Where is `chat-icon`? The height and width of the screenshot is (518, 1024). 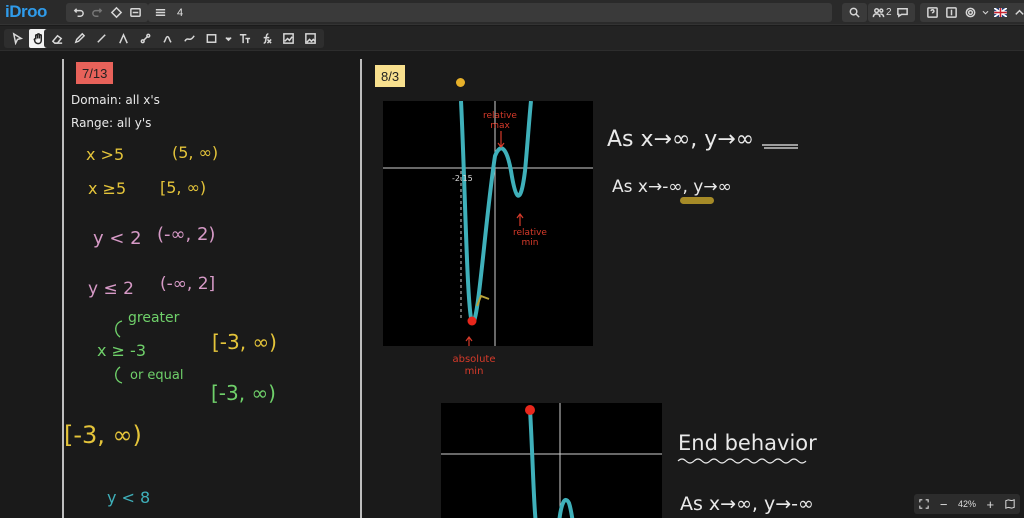 chat-icon is located at coordinates (902, 12).